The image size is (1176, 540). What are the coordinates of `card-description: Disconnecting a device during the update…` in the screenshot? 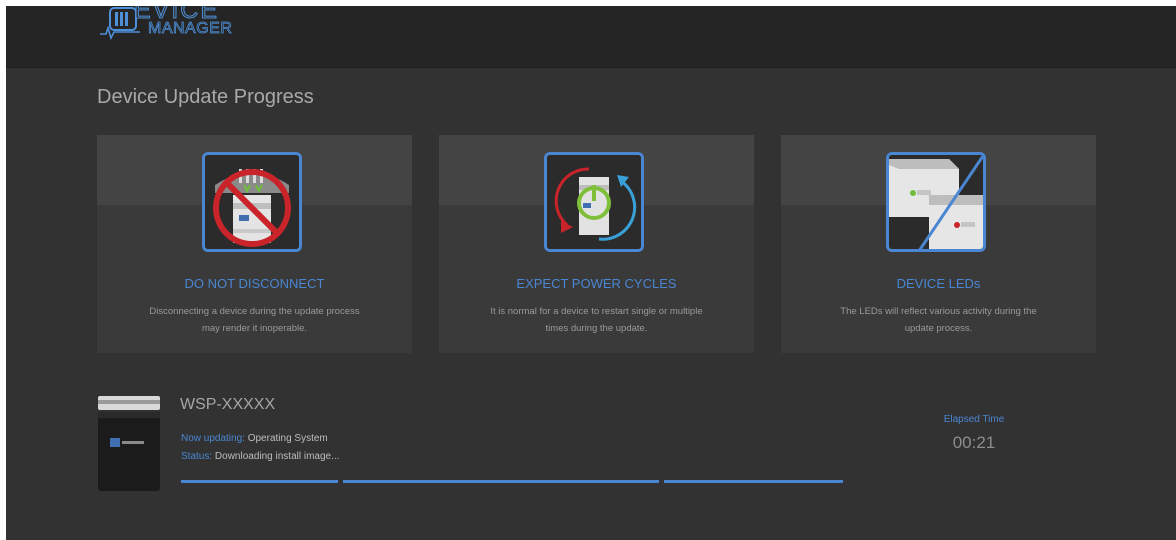 It's located at (254, 320).